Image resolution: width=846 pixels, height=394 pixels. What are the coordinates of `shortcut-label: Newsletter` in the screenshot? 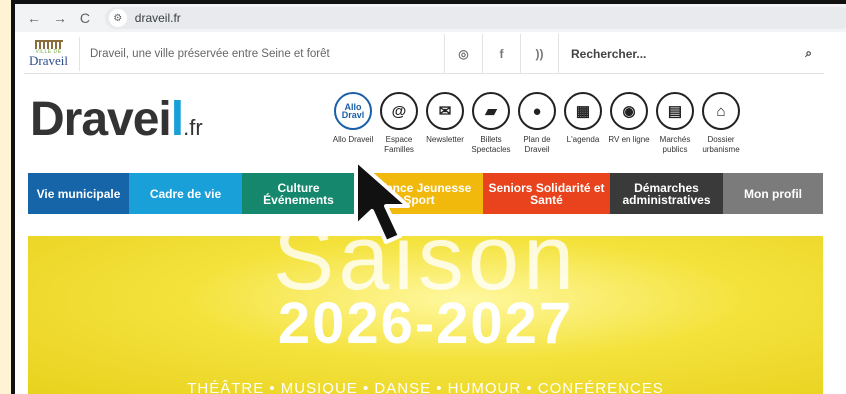 It's located at (445, 139).